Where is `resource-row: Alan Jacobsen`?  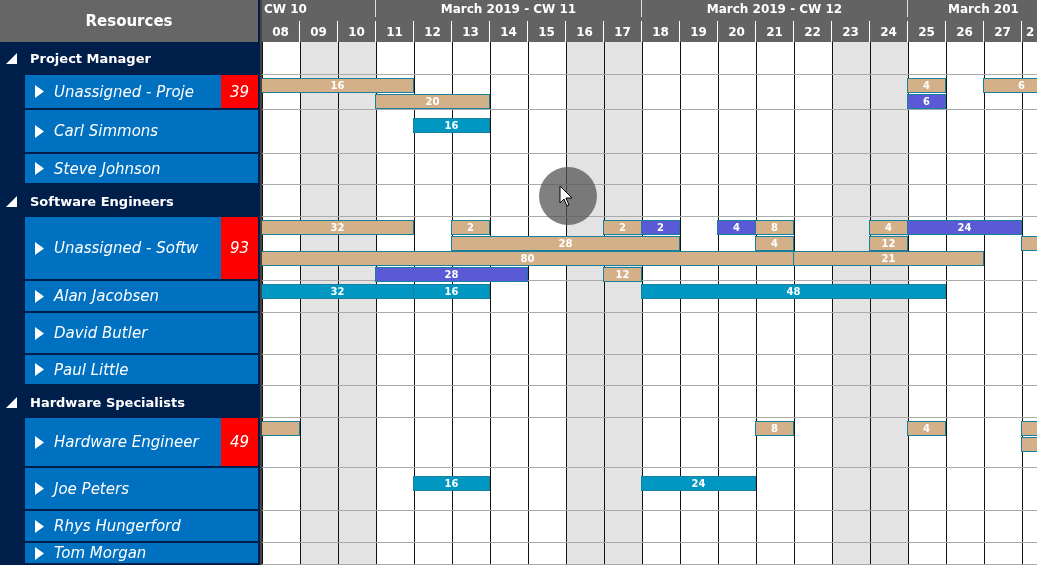
resource-row: Alan Jacobsen is located at coordinates (141, 297).